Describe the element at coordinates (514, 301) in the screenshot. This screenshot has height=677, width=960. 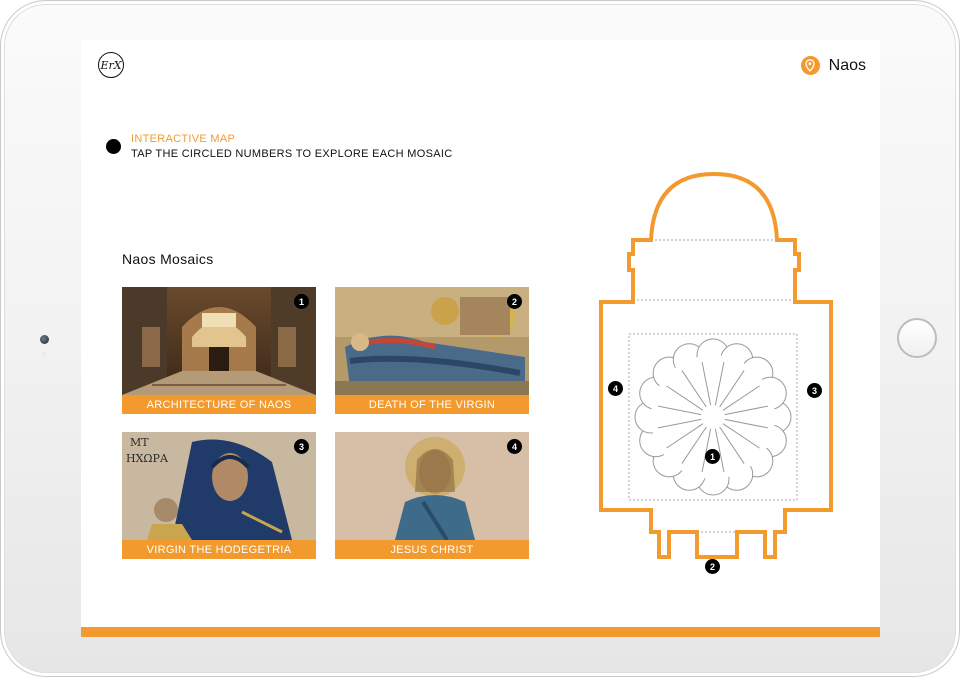
I see `card-number-badge: 2` at that location.